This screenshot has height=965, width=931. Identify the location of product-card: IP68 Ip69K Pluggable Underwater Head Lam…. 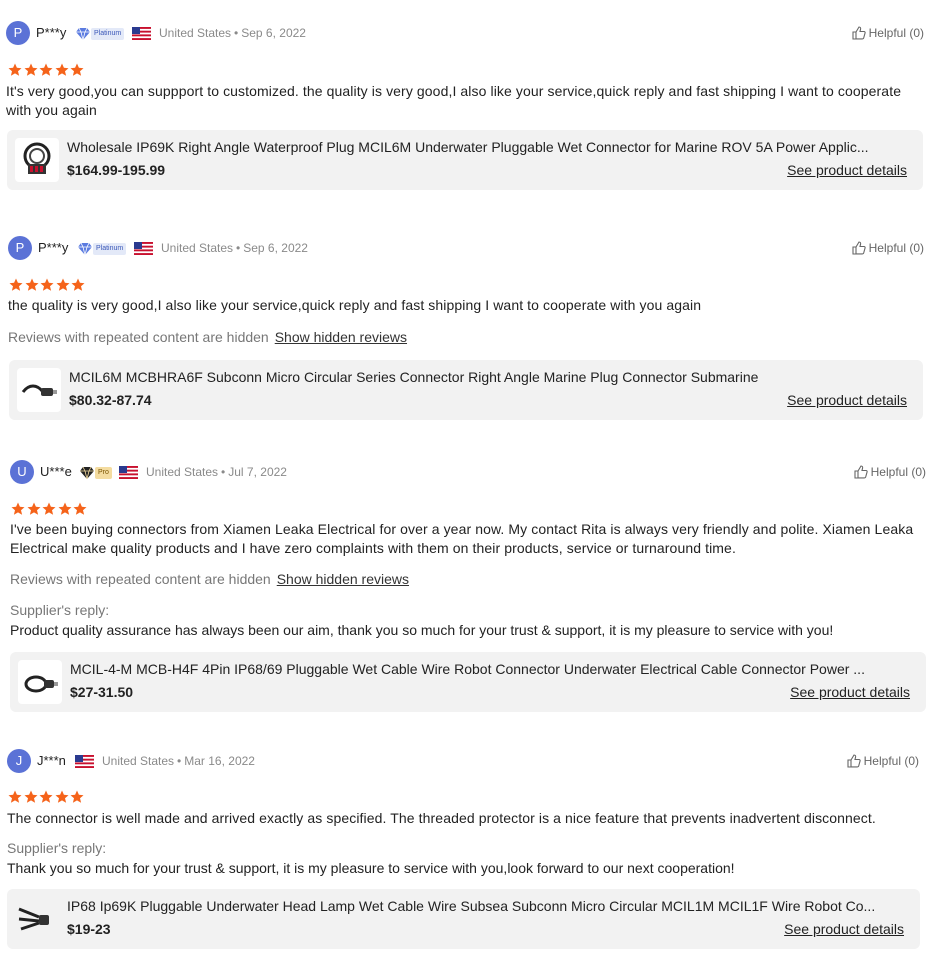
(463, 919).